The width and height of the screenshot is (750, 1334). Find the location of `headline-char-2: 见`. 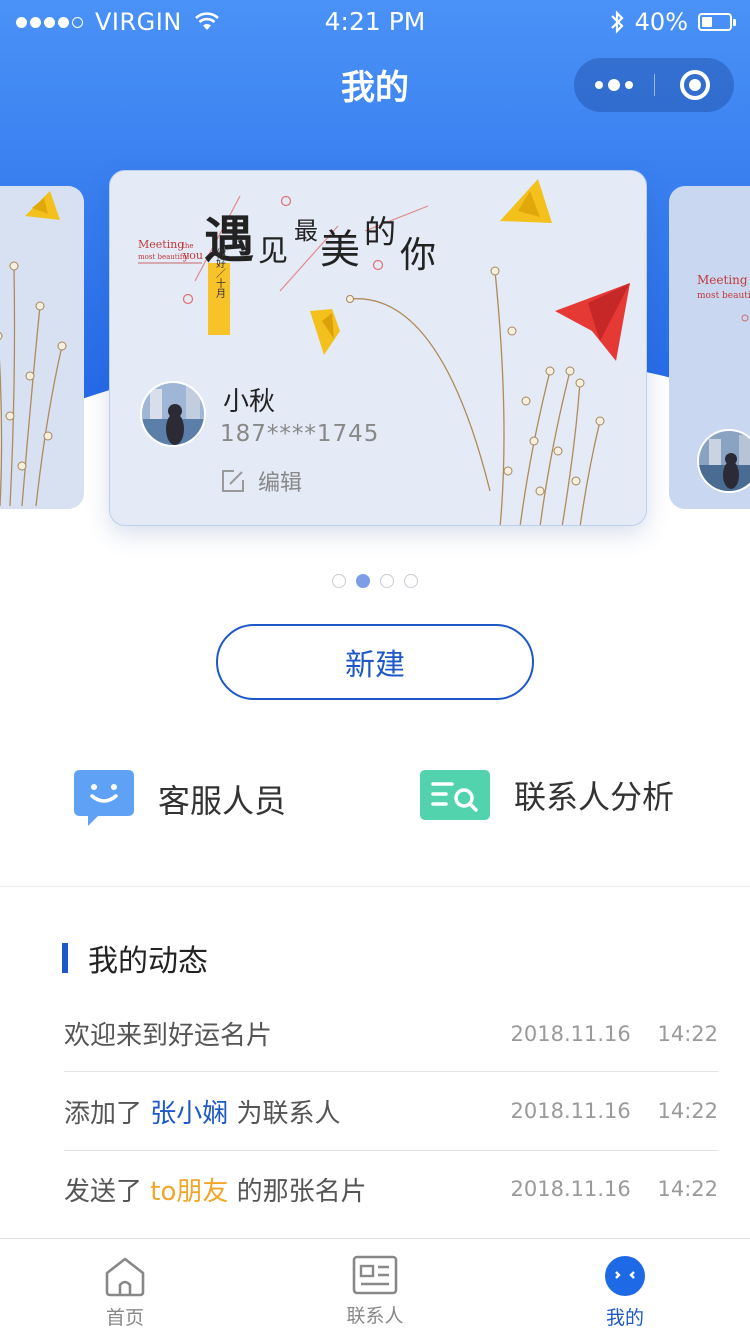

headline-char-2: 见 is located at coordinates (273, 251).